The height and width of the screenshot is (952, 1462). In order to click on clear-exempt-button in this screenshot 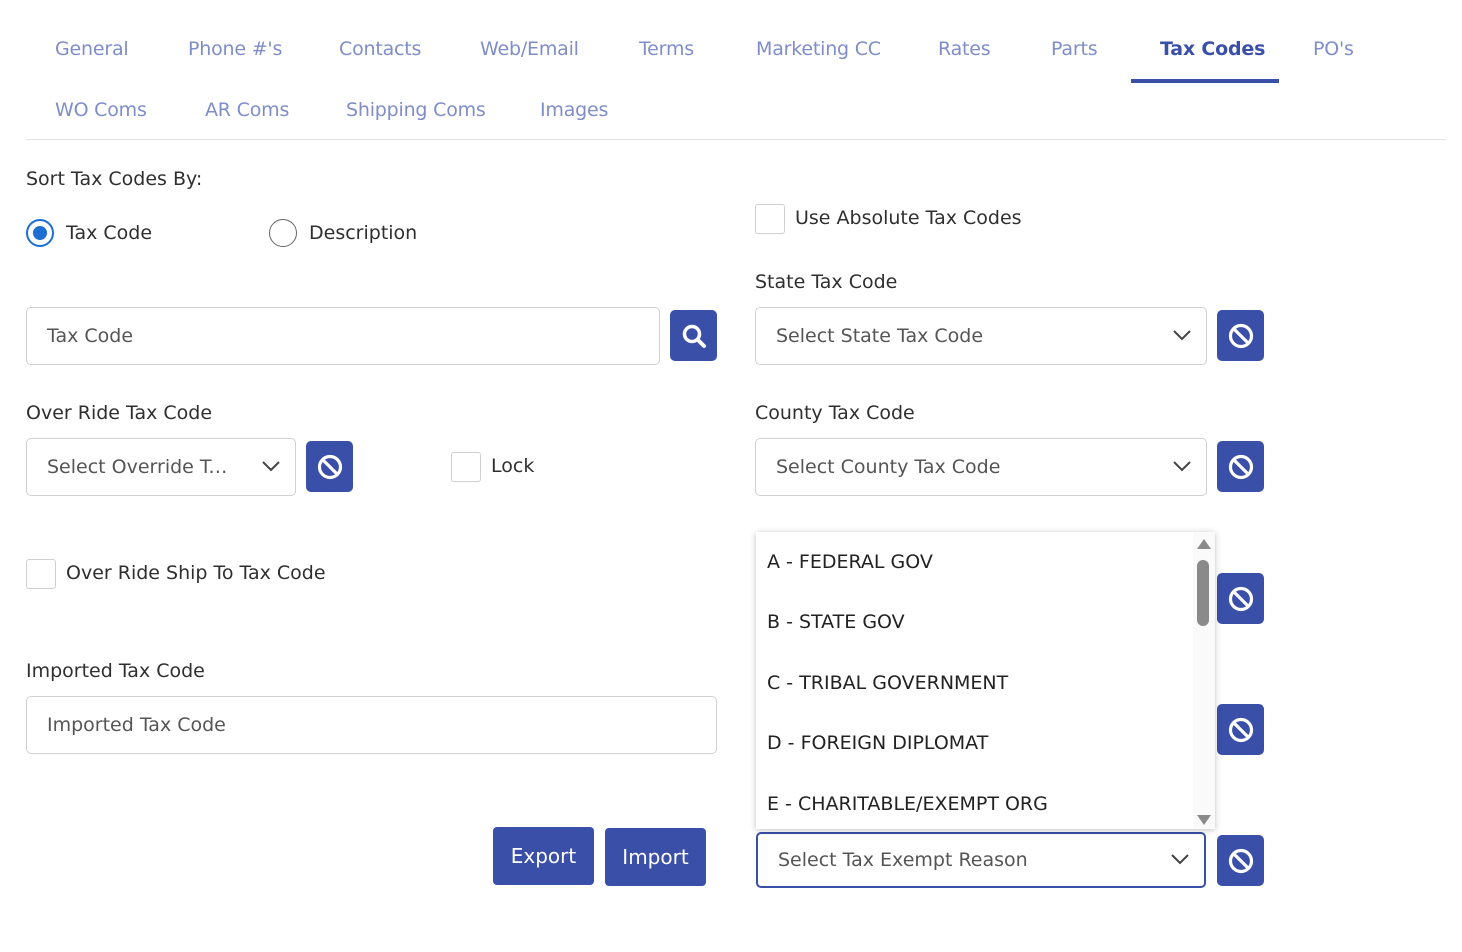, I will do `click(1240, 860)`.